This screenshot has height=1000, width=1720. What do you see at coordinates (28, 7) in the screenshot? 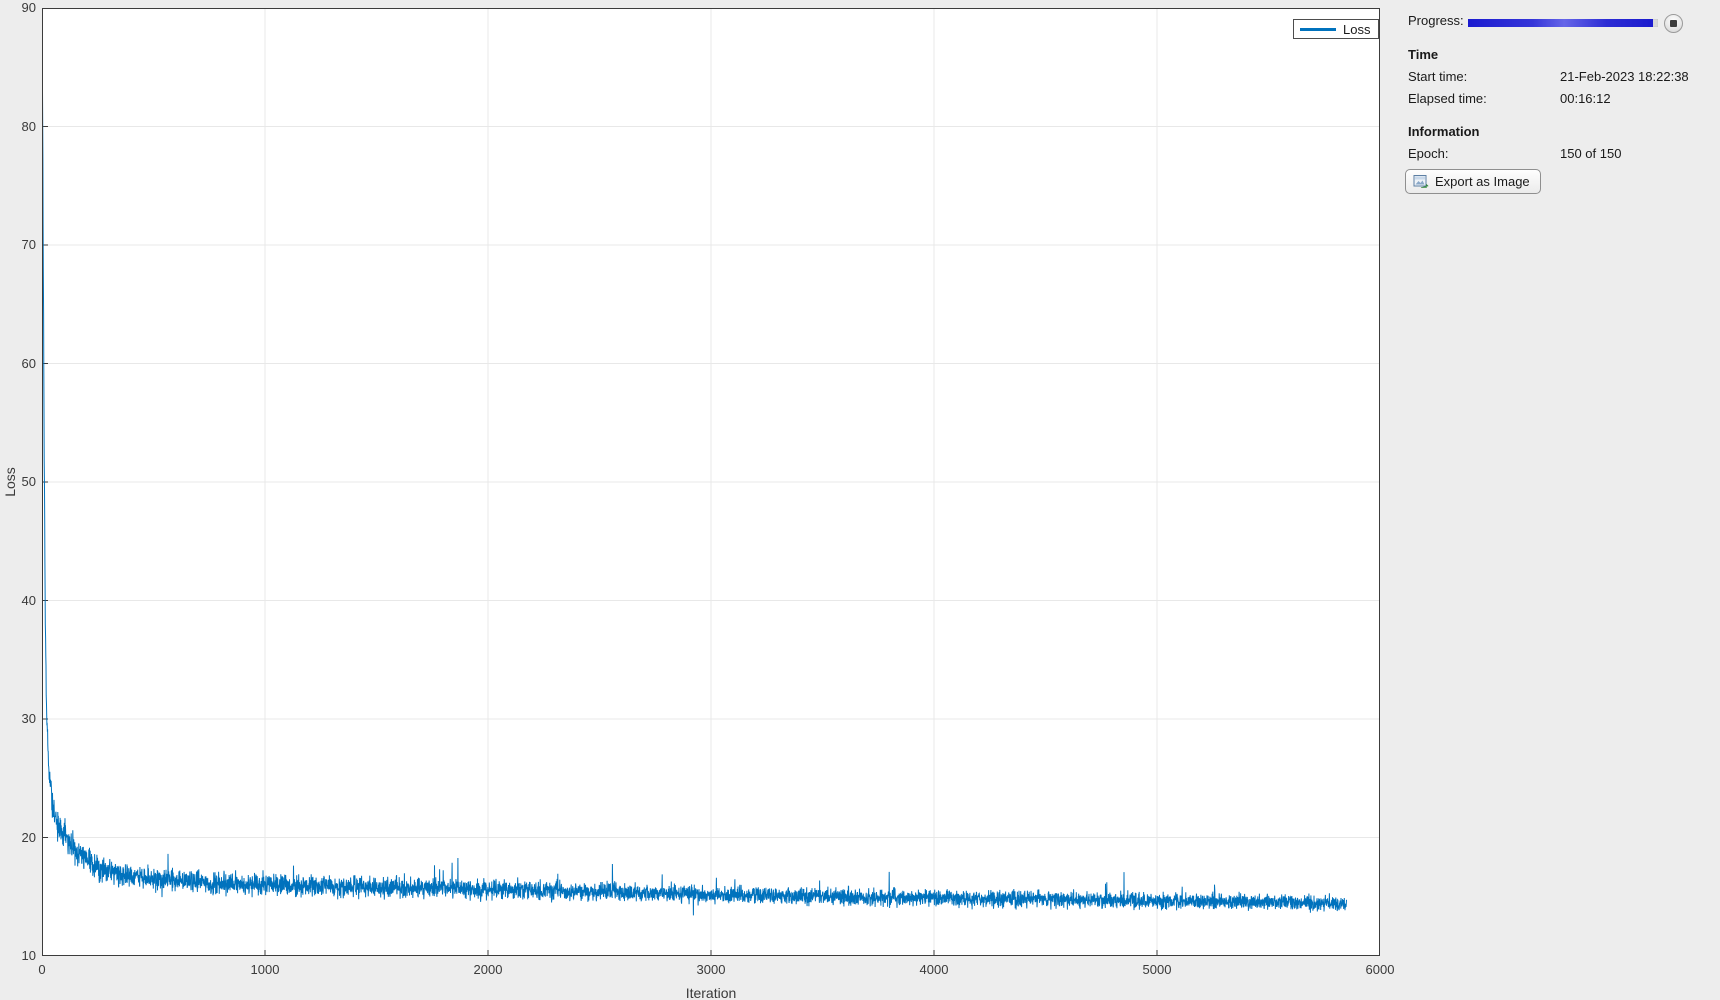
I see `y-tick-label: 90` at bounding box center [28, 7].